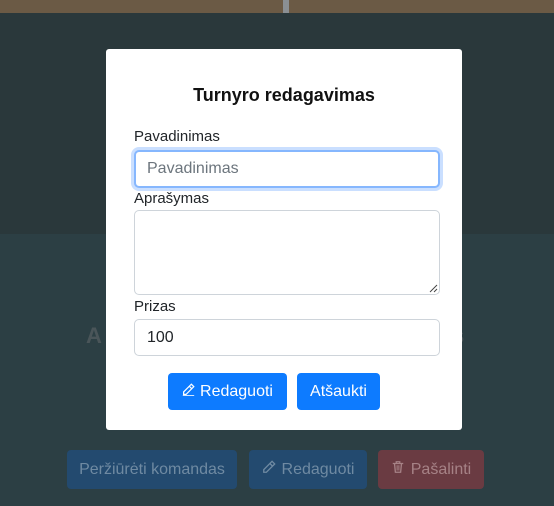 The image size is (554, 506). I want to click on description-textarea, so click(287, 252).